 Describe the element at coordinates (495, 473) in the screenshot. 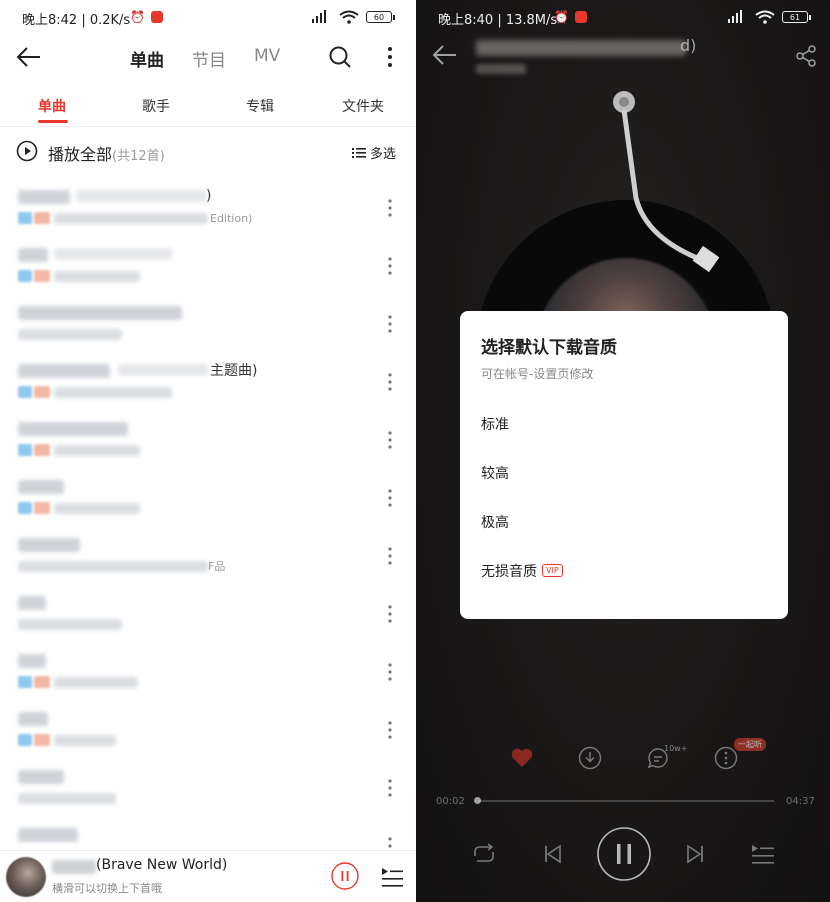

I see `quality-option-high: 较高` at that location.